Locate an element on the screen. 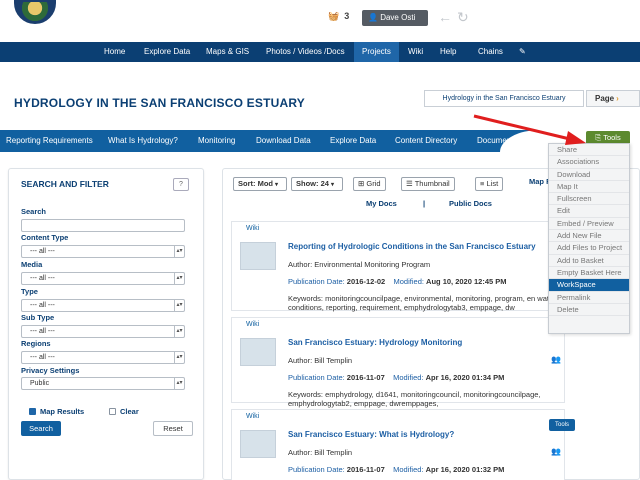 The width and height of the screenshot is (640, 480). basket-icon: 🧺 is located at coordinates (334, 16).